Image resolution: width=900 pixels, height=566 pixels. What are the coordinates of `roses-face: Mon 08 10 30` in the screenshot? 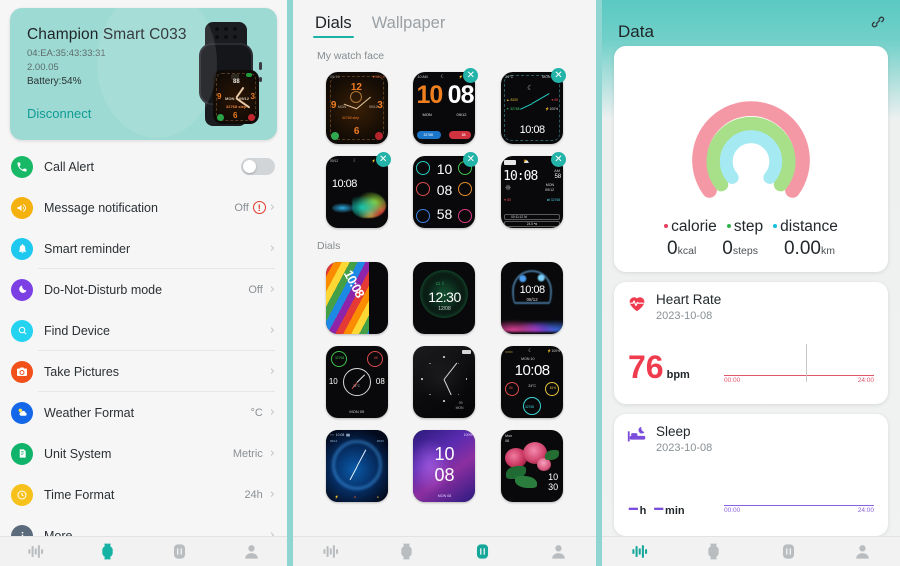 It's located at (532, 466).